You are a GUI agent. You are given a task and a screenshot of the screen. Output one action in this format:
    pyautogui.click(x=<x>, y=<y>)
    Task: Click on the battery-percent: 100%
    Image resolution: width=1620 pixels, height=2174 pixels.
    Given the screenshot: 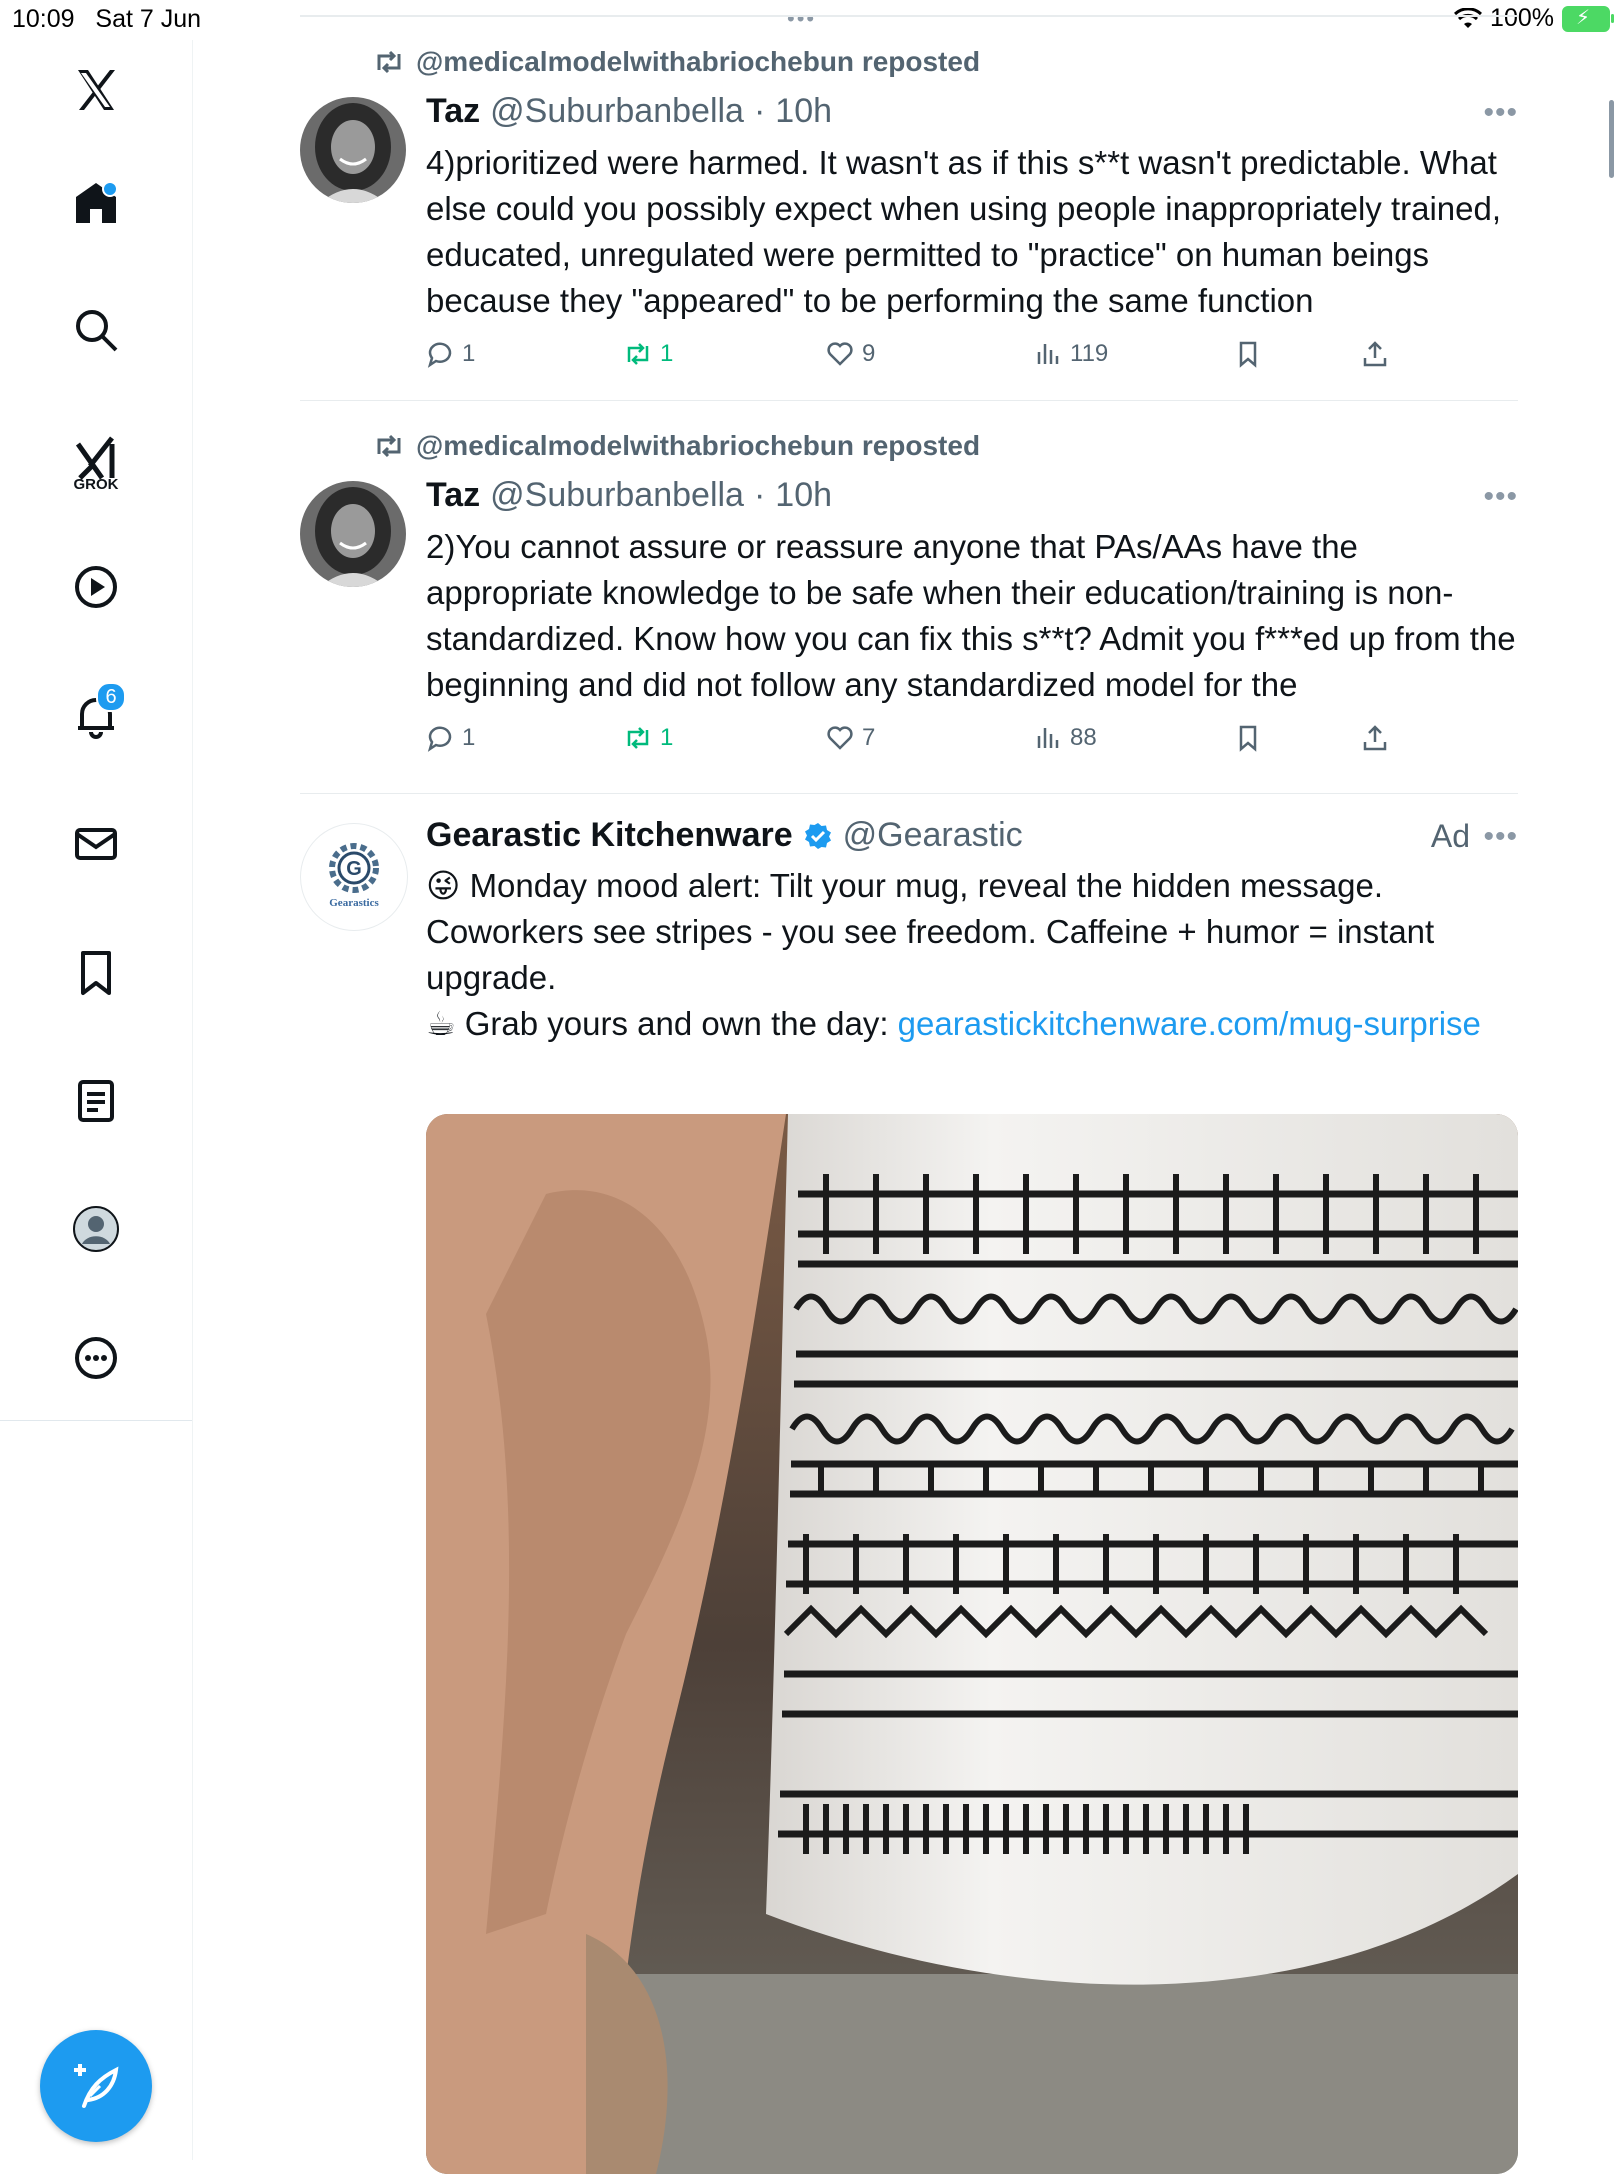 What is the action you would take?
    pyautogui.click(x=1522, y=18)
    